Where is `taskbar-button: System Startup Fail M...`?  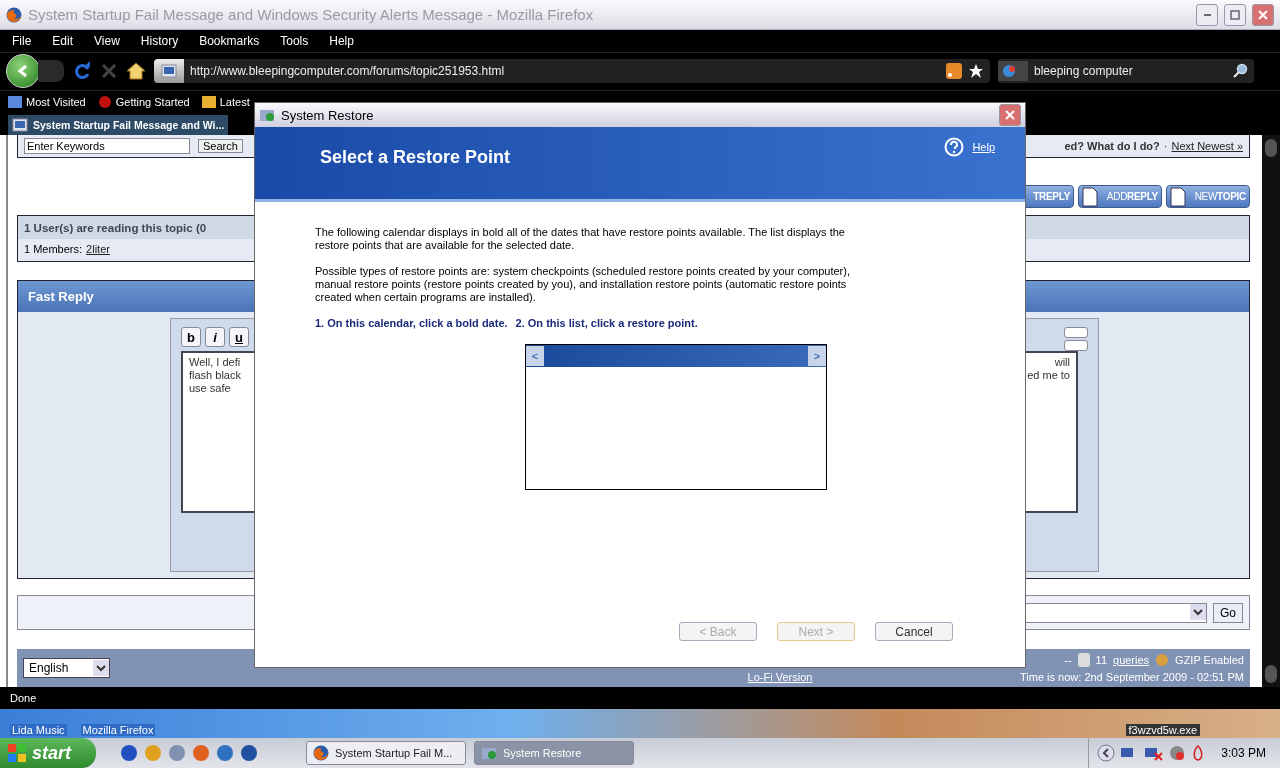 taskbar-button: System Startup Fail M... is located at coordinates (386, 753).